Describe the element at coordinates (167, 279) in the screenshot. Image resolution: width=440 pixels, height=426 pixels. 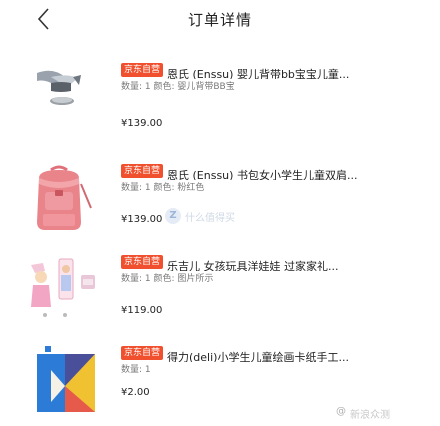
I see `product-spec: 数量: 1 颜色: 图片所示` at that location.